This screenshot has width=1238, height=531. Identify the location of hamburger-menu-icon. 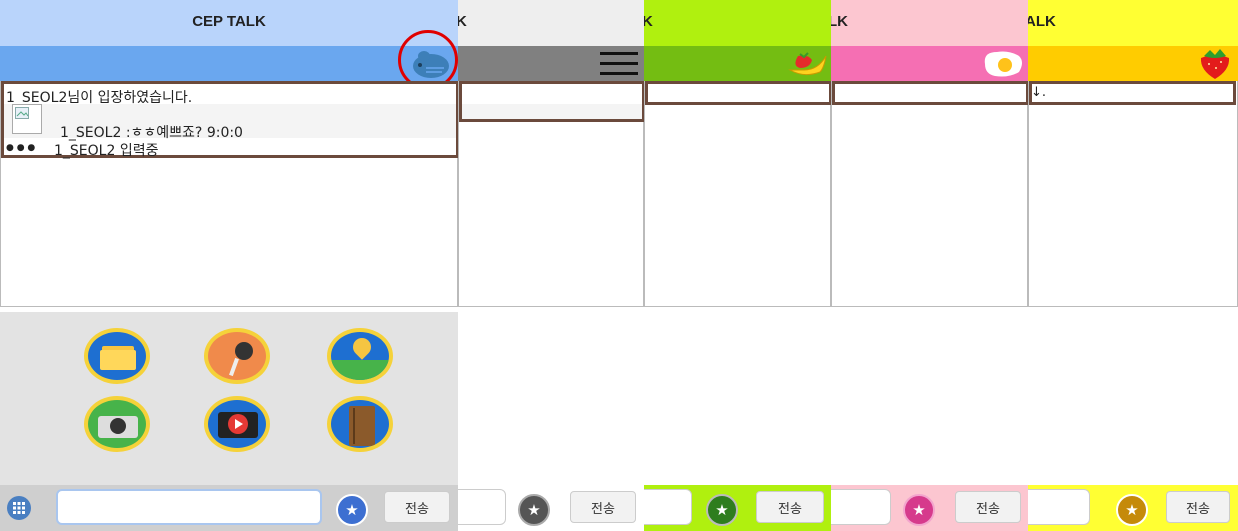
(619, 64).